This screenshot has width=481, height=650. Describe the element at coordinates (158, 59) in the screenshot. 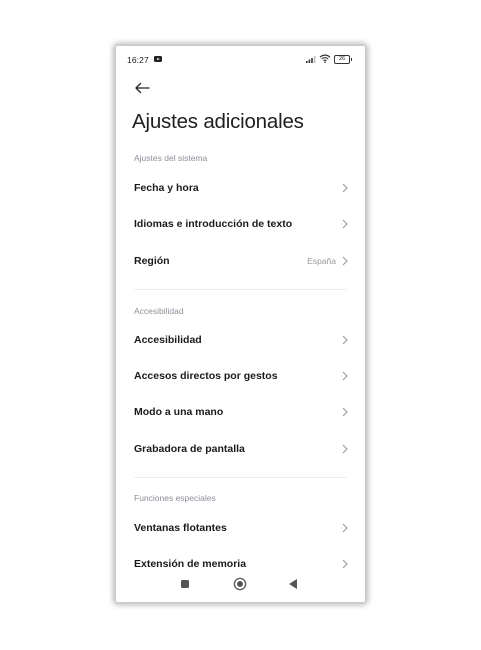

I see `youtube-notification-icon` at that location.